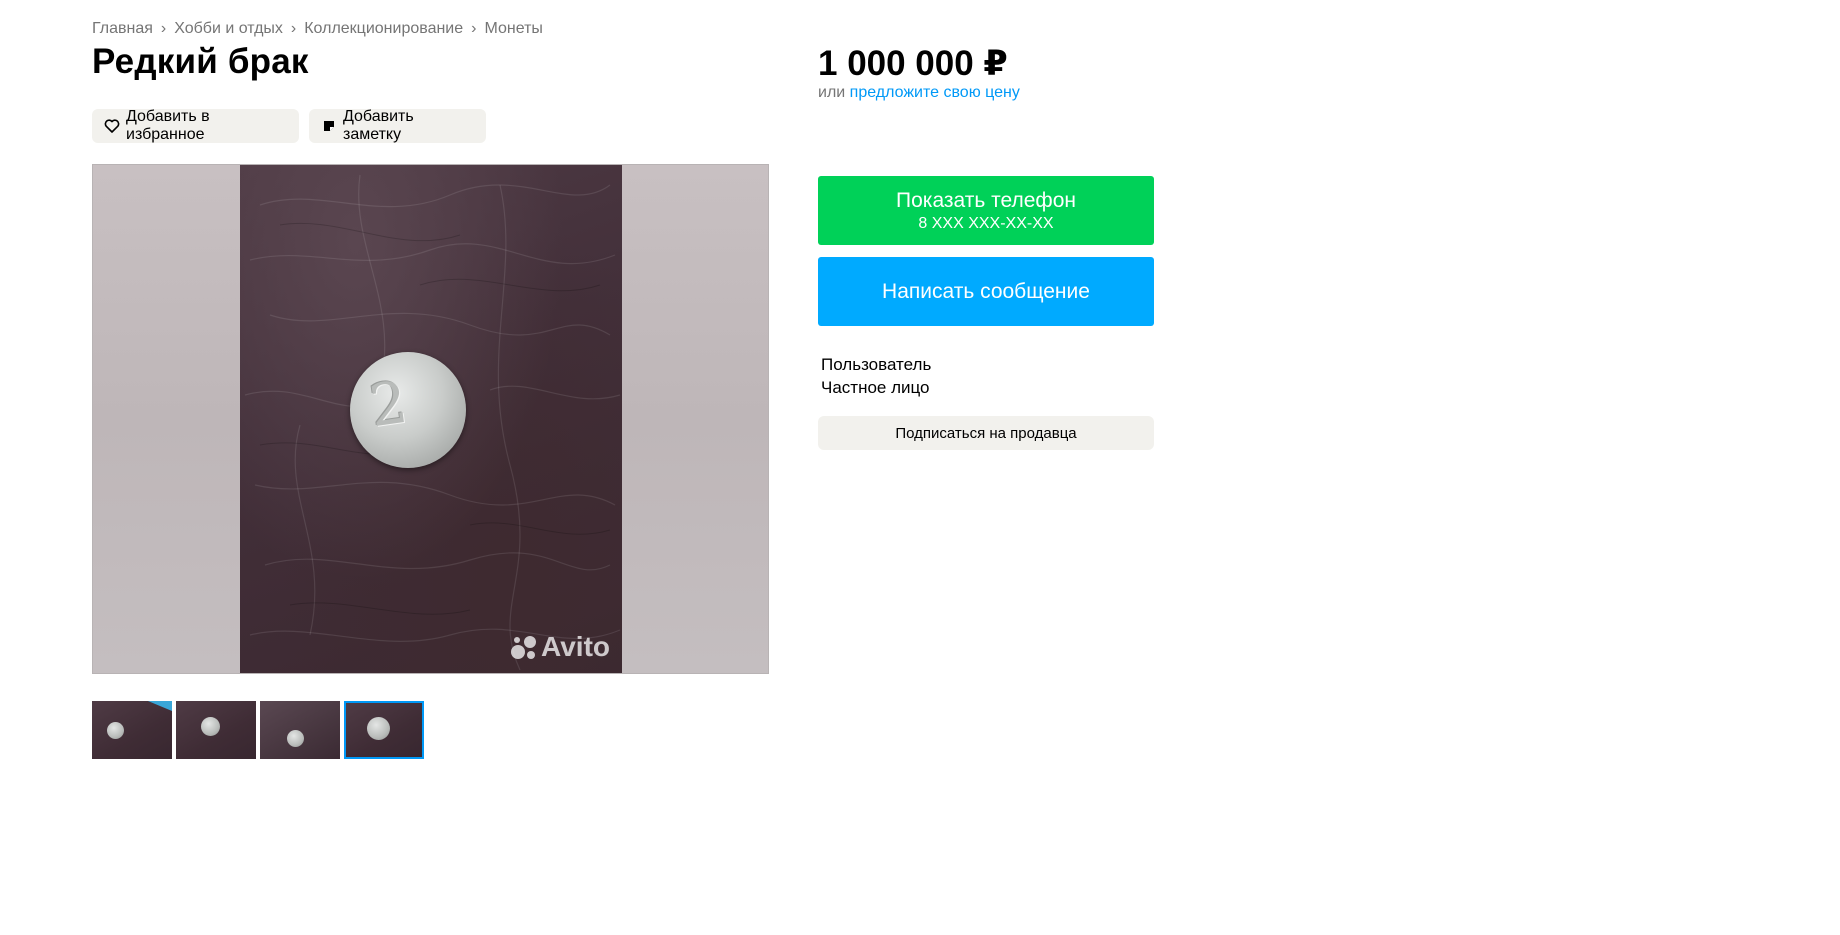  I want to click on breadcrumb-item-home: Главная, so click(122, 29).